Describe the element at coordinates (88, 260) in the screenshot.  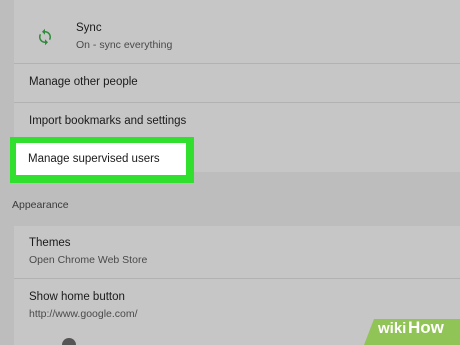
I see `themes-subtitle: Open Chrome Web Store` at that location.